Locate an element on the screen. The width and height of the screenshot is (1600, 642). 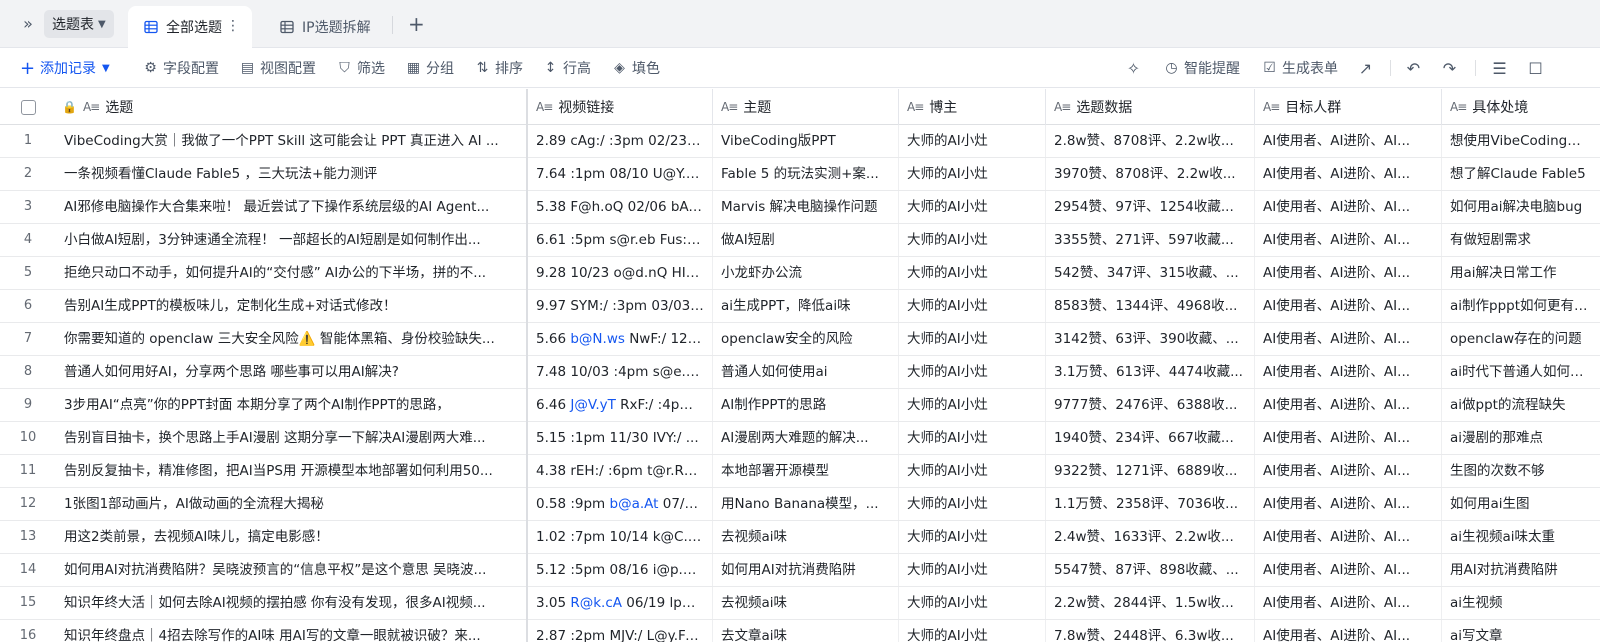
column-header-theme: A≡ 主题 is located at coordinates (806, 107).